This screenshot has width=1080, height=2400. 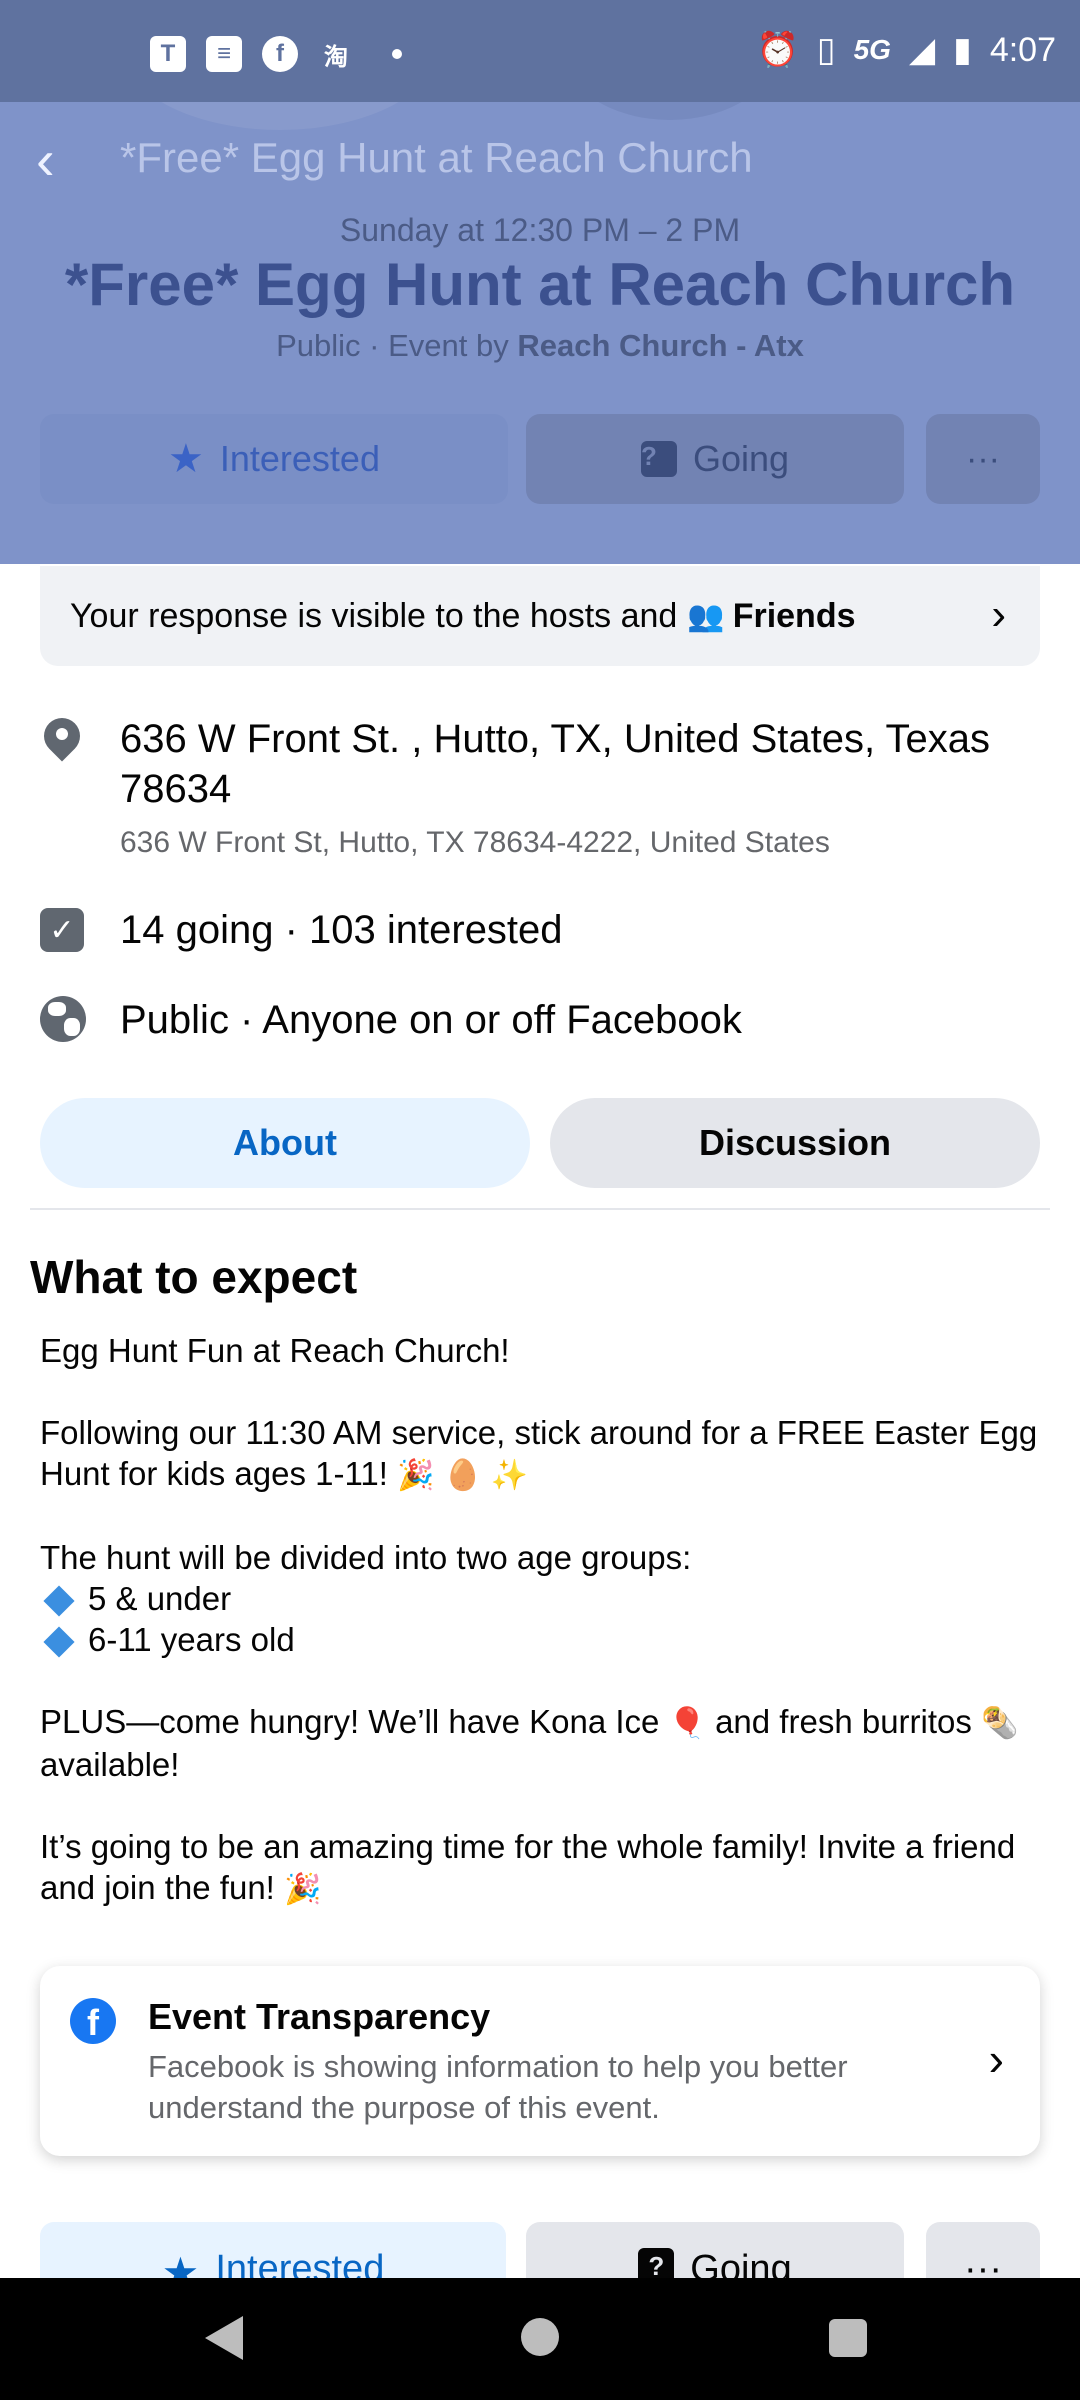 I want to click on system-nav-bar, so click(x=540, y=2339).